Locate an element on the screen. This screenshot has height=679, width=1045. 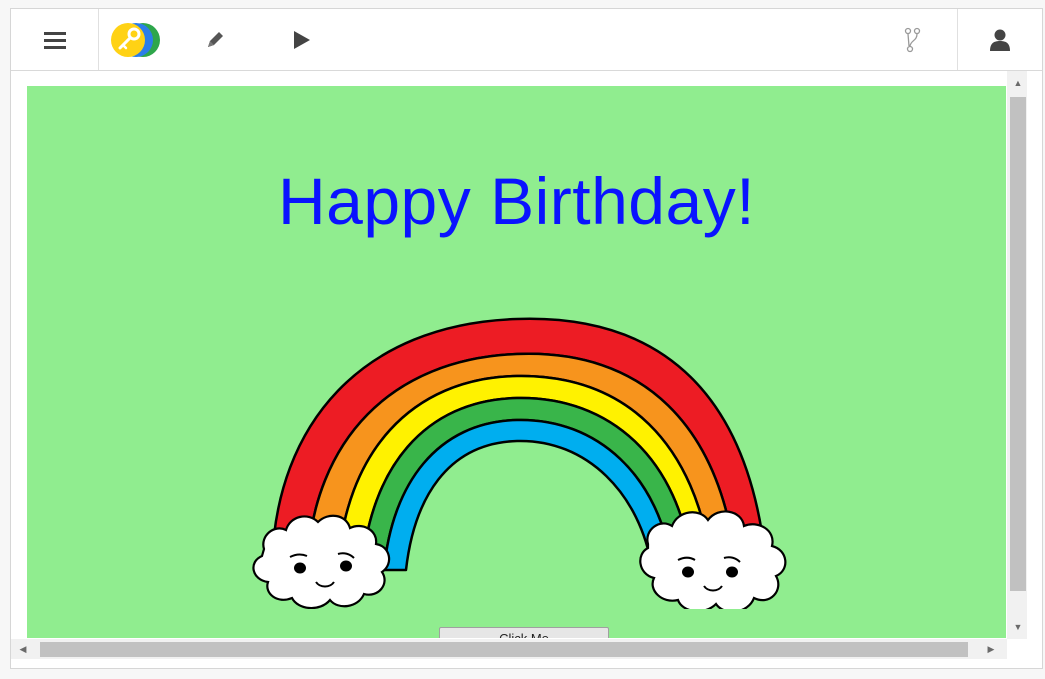
edit-button is located at coordinates (215, 39).